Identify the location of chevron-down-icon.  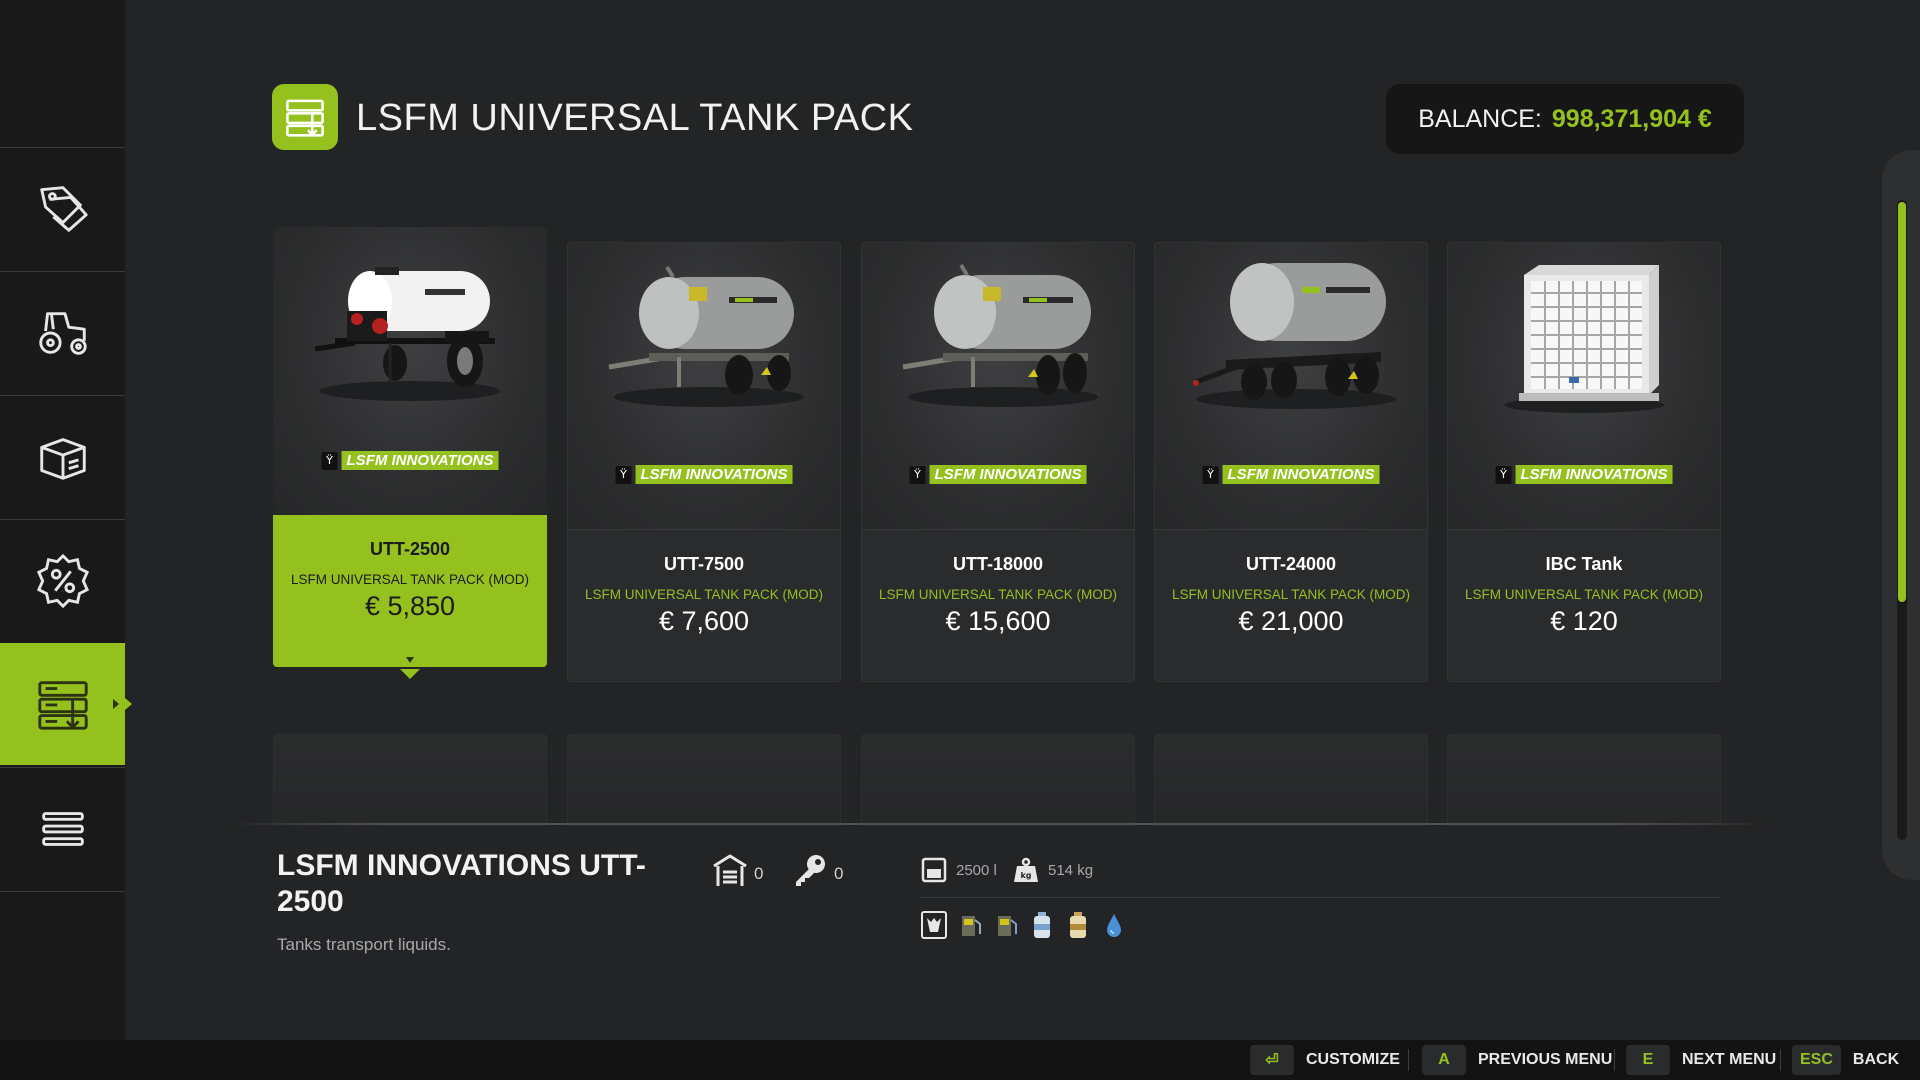
(410, 660).